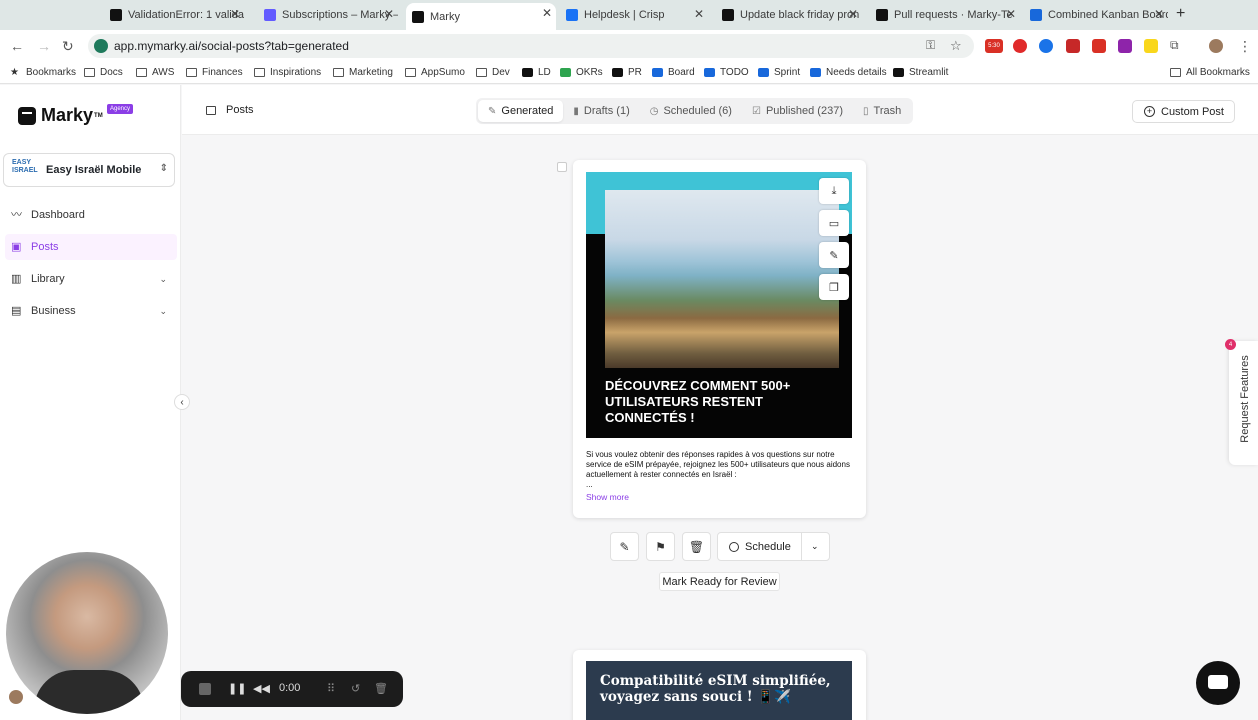  I want to click on bookmark-item: AWS, so click(155, 72).